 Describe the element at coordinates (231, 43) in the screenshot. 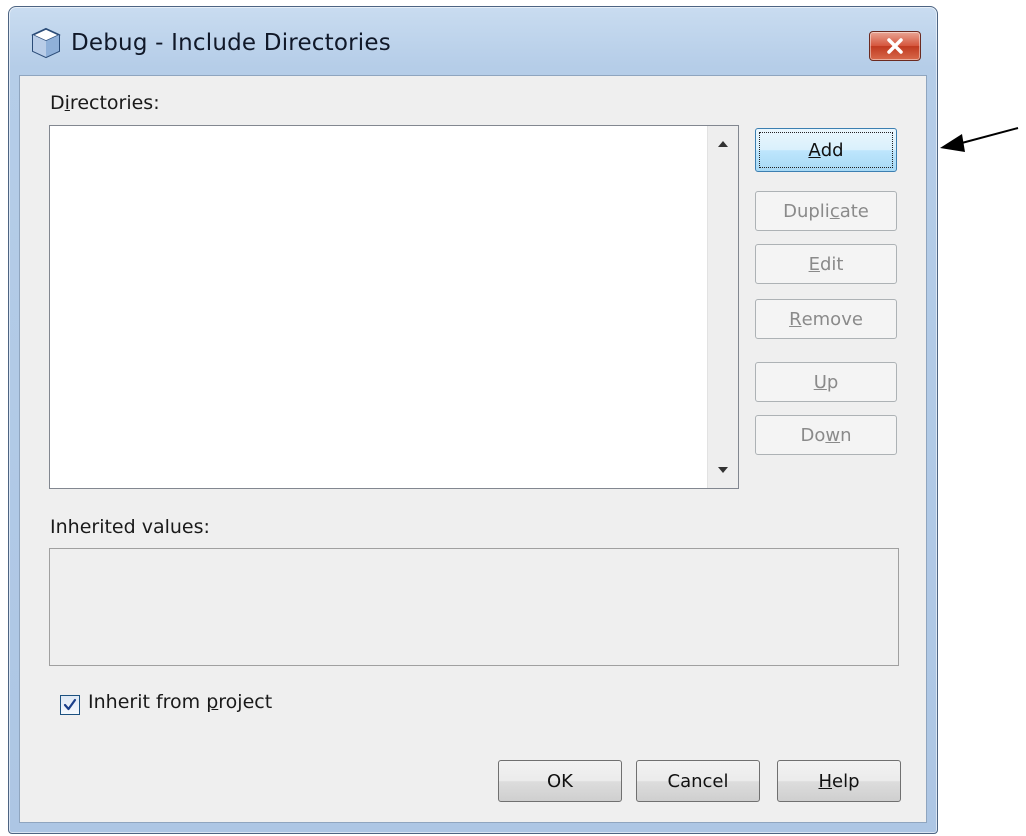

I see `window-title: Debug - Include Directories` at that location.